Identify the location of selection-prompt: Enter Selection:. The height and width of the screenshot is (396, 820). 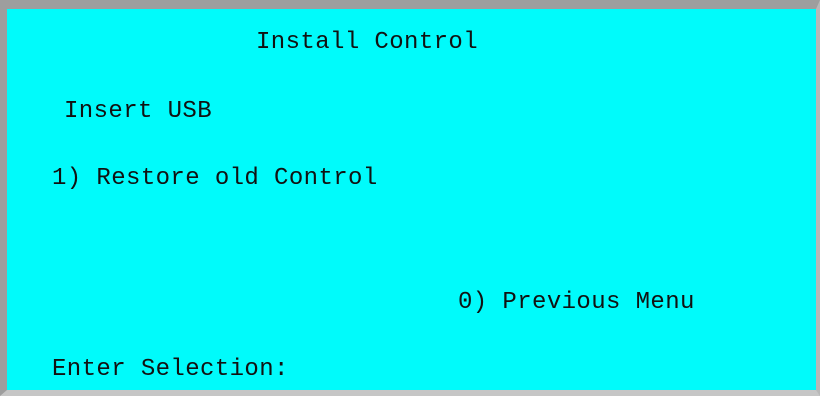
(170, 369).